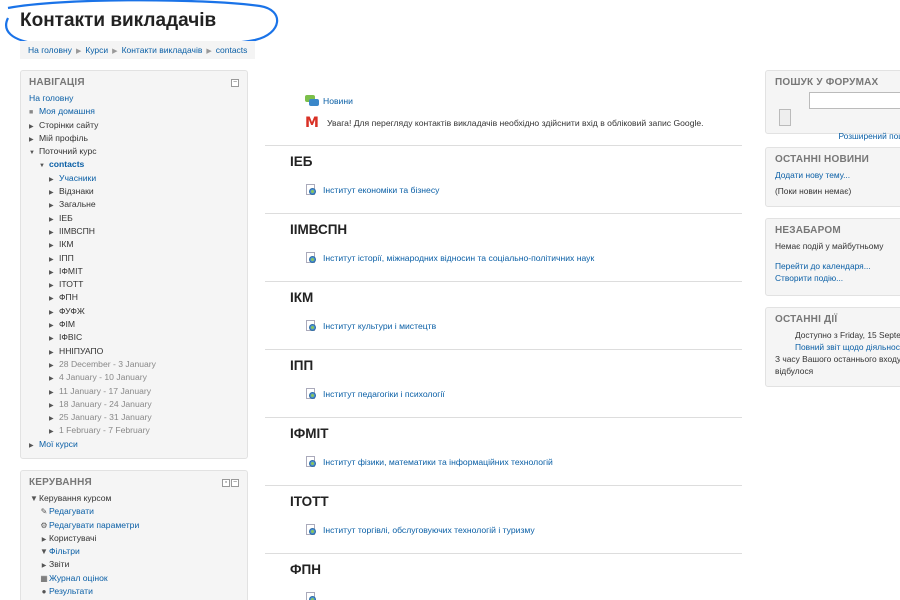 This screenshot has height=600, width=900. What do you see at coordinates (103, 377) in the screenshot?
I see `nav-week-2: 4 January - 10 January` at bounding box center [103, 377].